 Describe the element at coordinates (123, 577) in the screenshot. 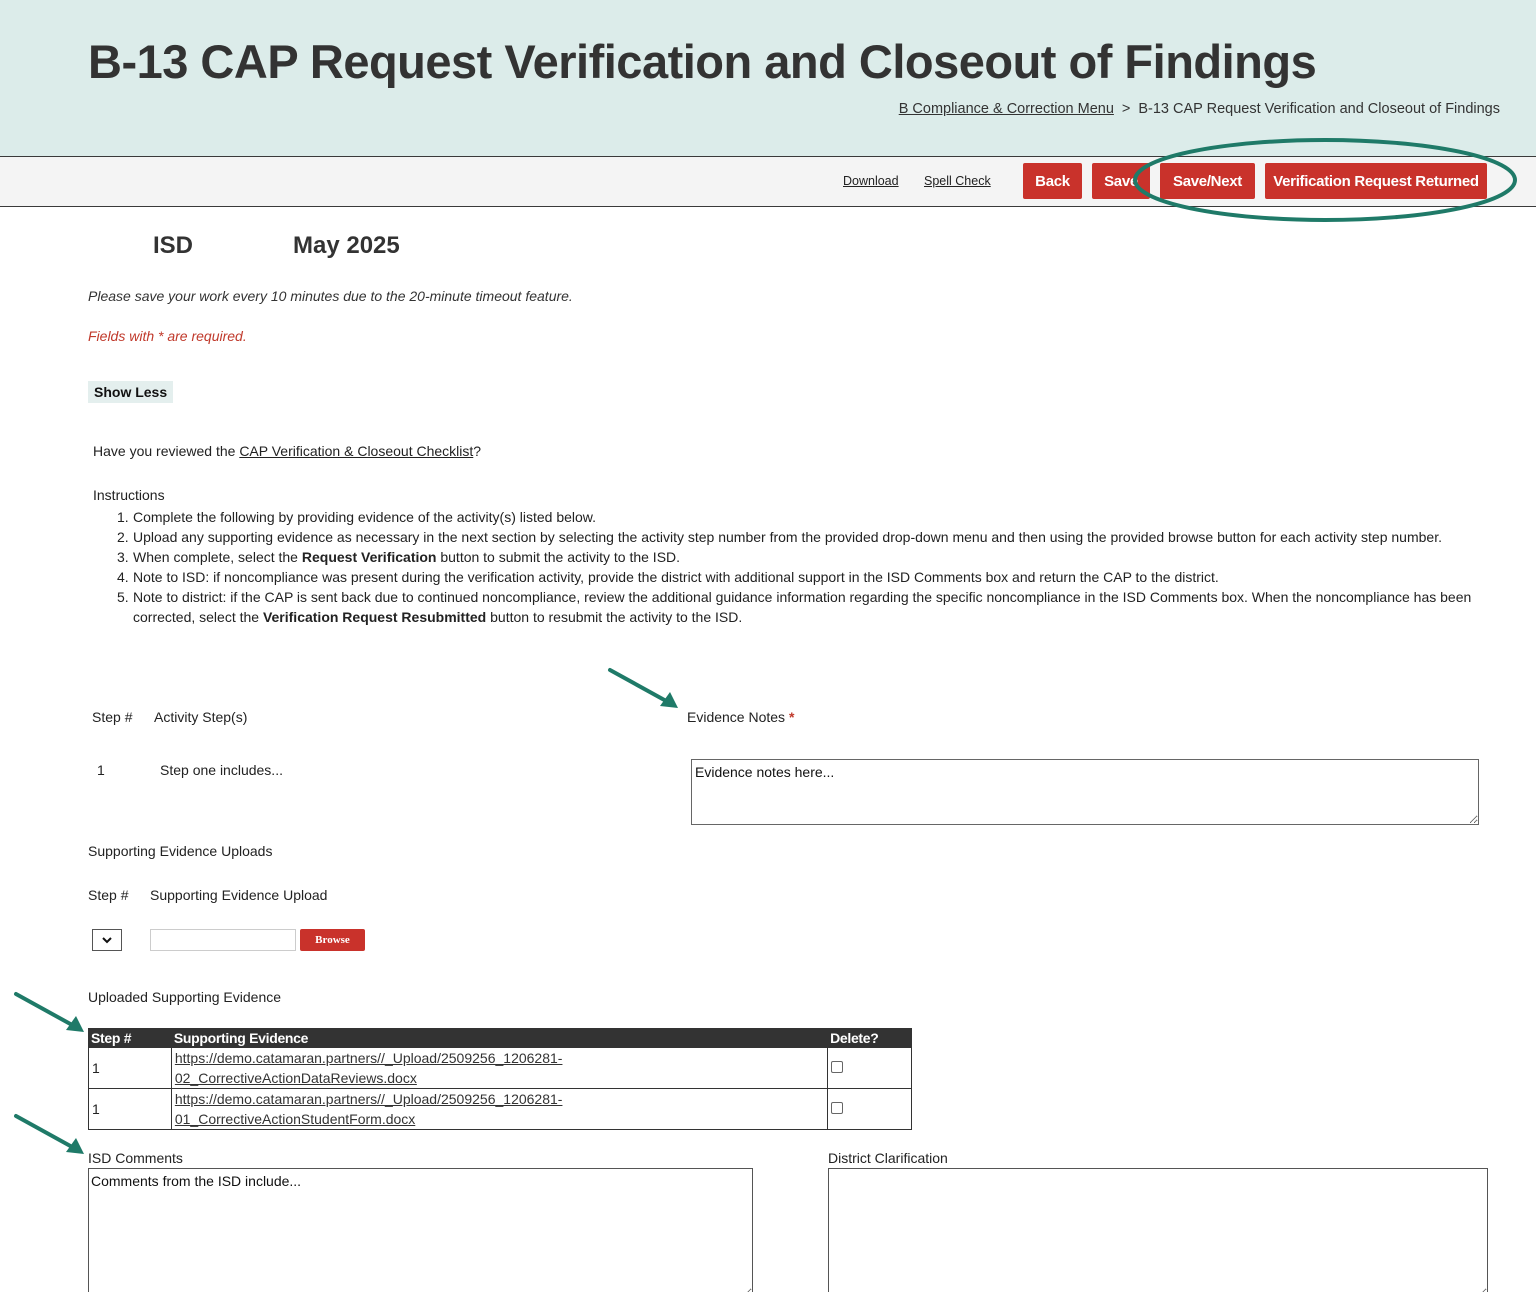

I see `instruction-number: 4.` at that location.